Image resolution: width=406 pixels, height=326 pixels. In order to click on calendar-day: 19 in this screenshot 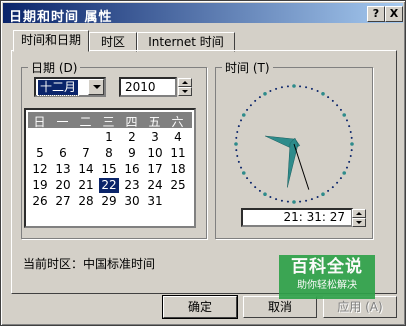, I will do `click(40, 185)`.